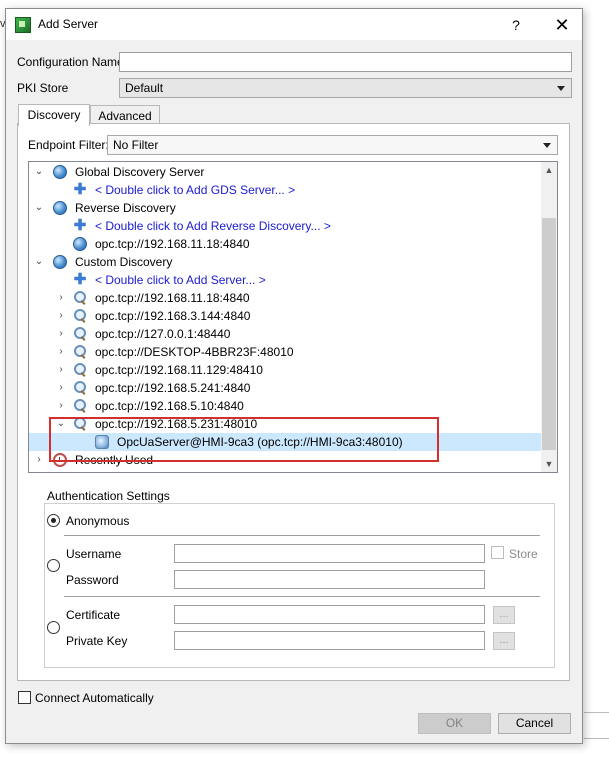  Describe the element at coordinates (102, 442) in the screenshot. I see `server-icon` at that location.